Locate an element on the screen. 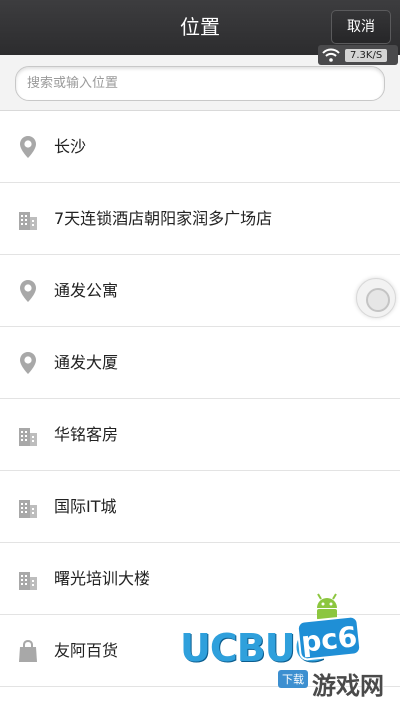 This screenshot has width=400, height=711. location-label: 7天连锁酒店朝阳家润多广场店 is located at coordinates (163, 218).